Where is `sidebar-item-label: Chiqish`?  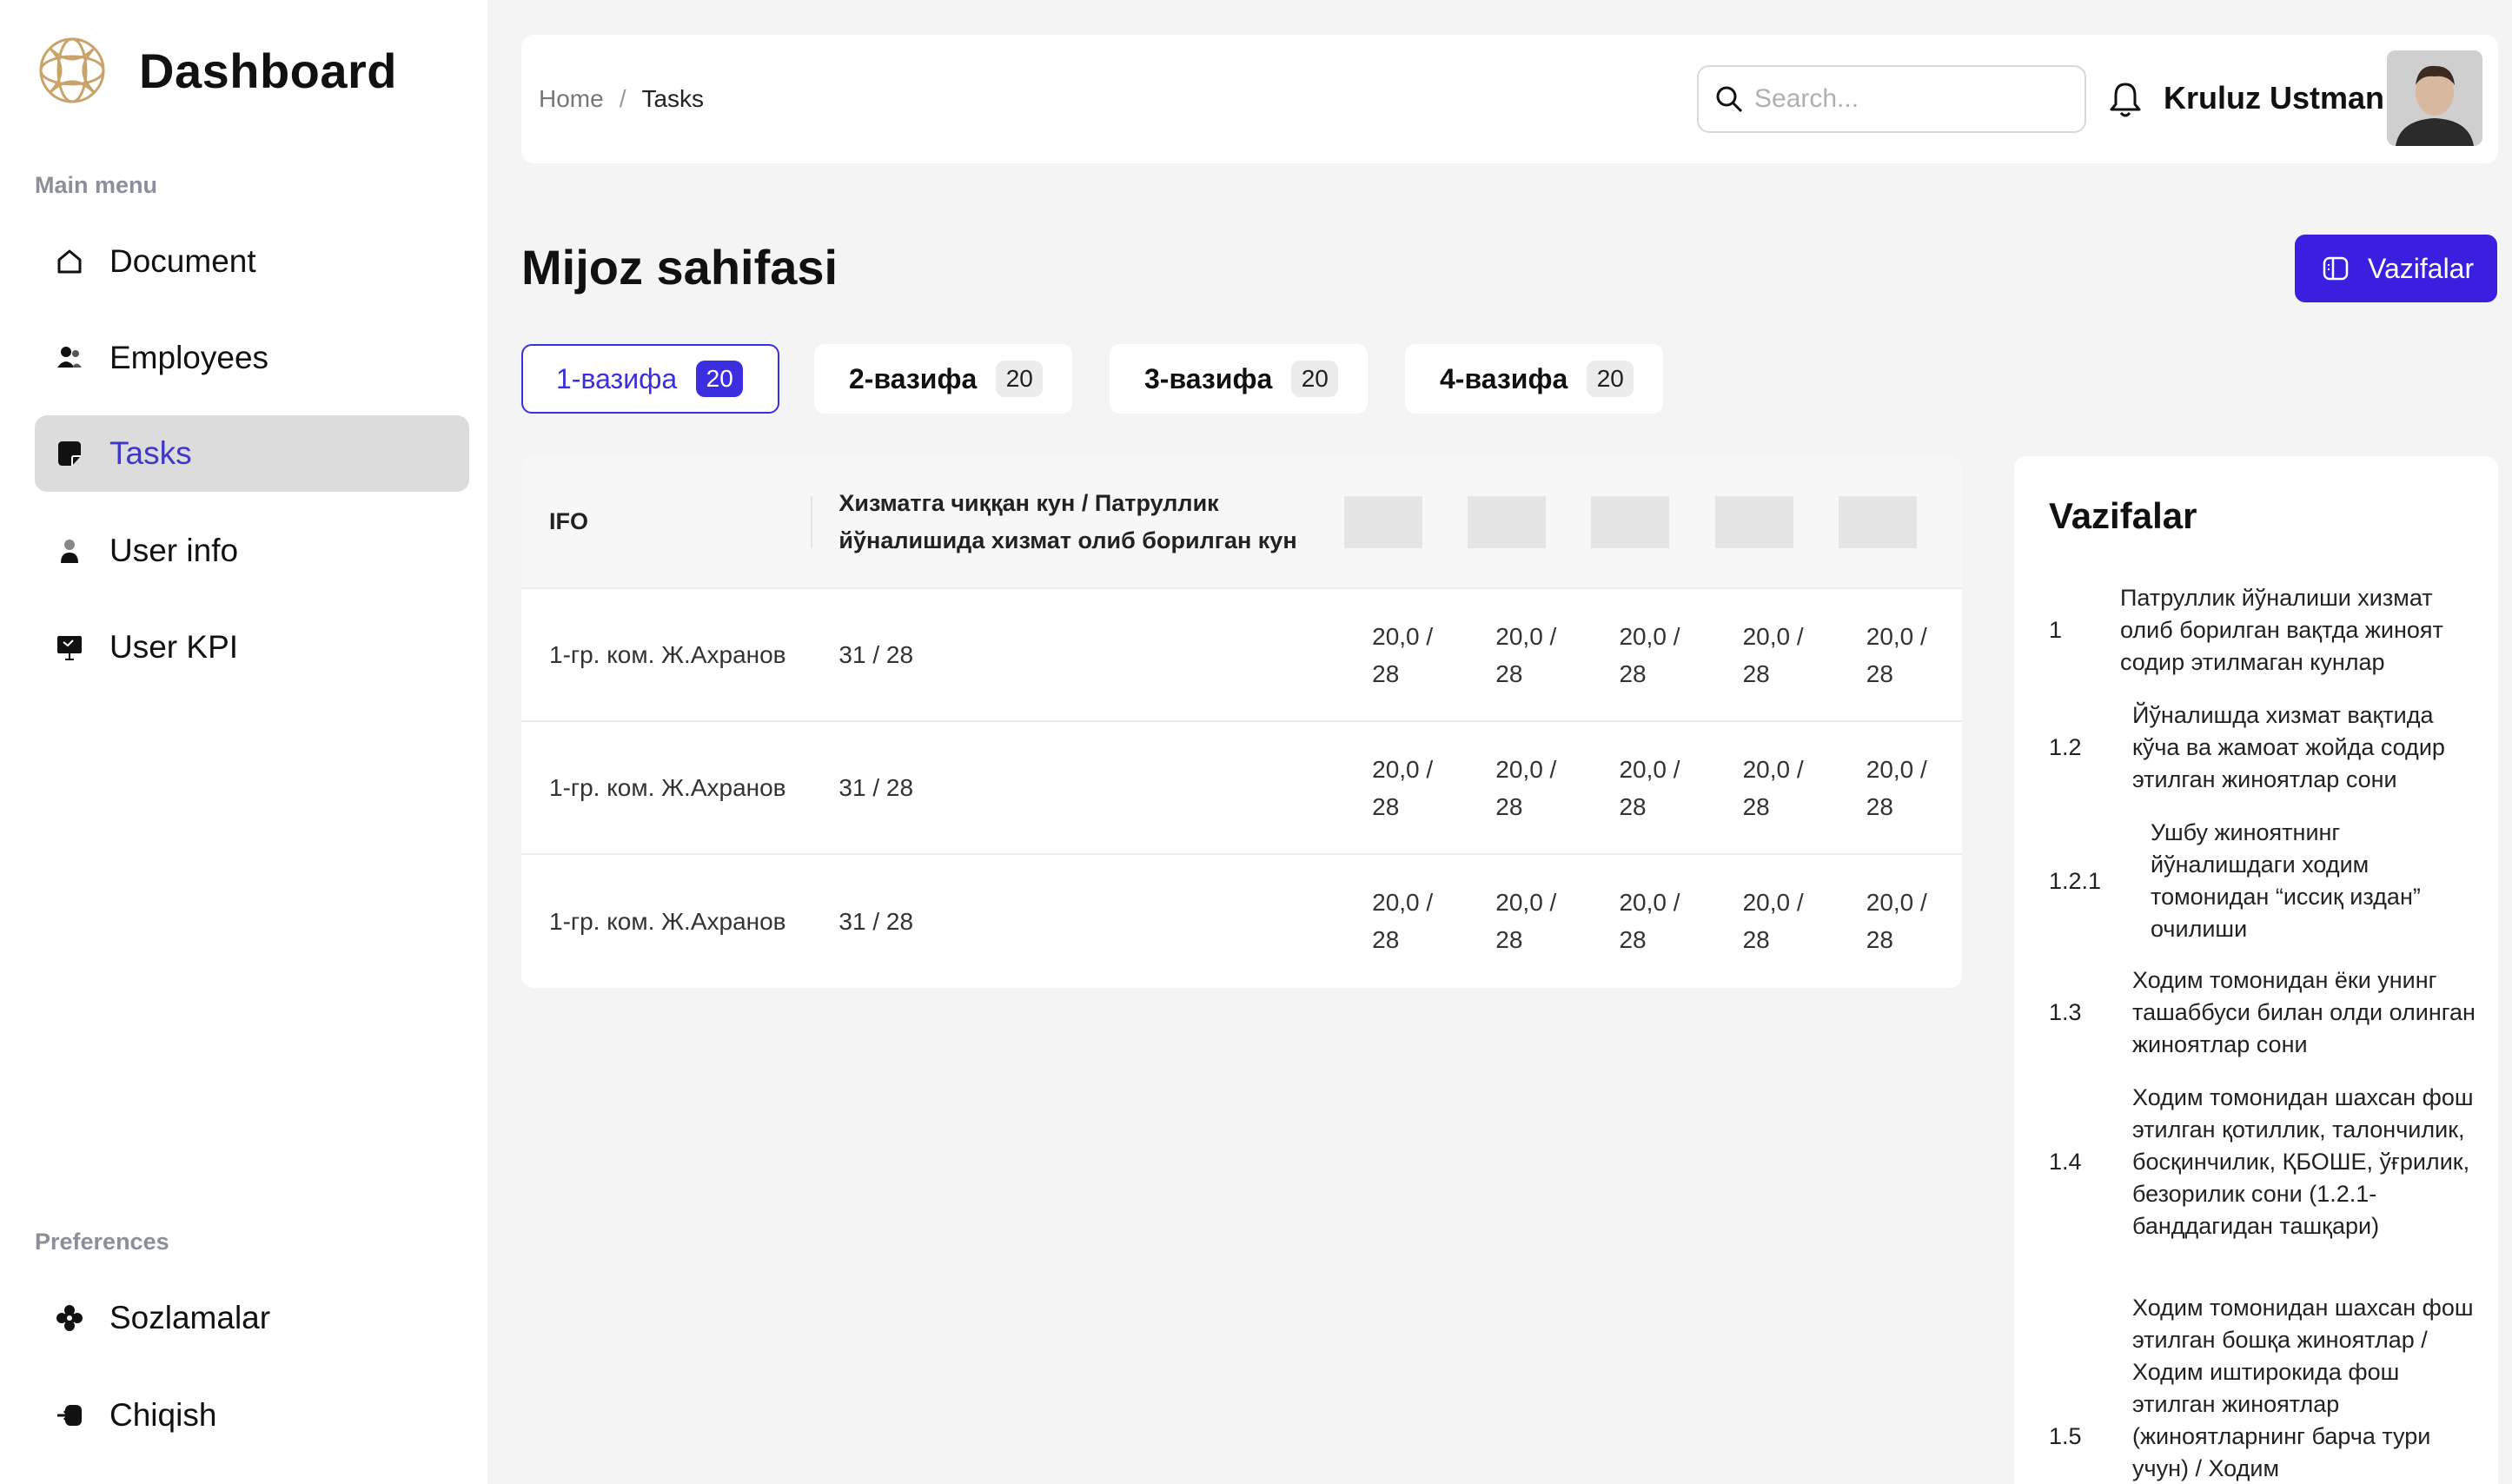
sidebar-item-label: Chiqish is located at coordinates (163, 1415).